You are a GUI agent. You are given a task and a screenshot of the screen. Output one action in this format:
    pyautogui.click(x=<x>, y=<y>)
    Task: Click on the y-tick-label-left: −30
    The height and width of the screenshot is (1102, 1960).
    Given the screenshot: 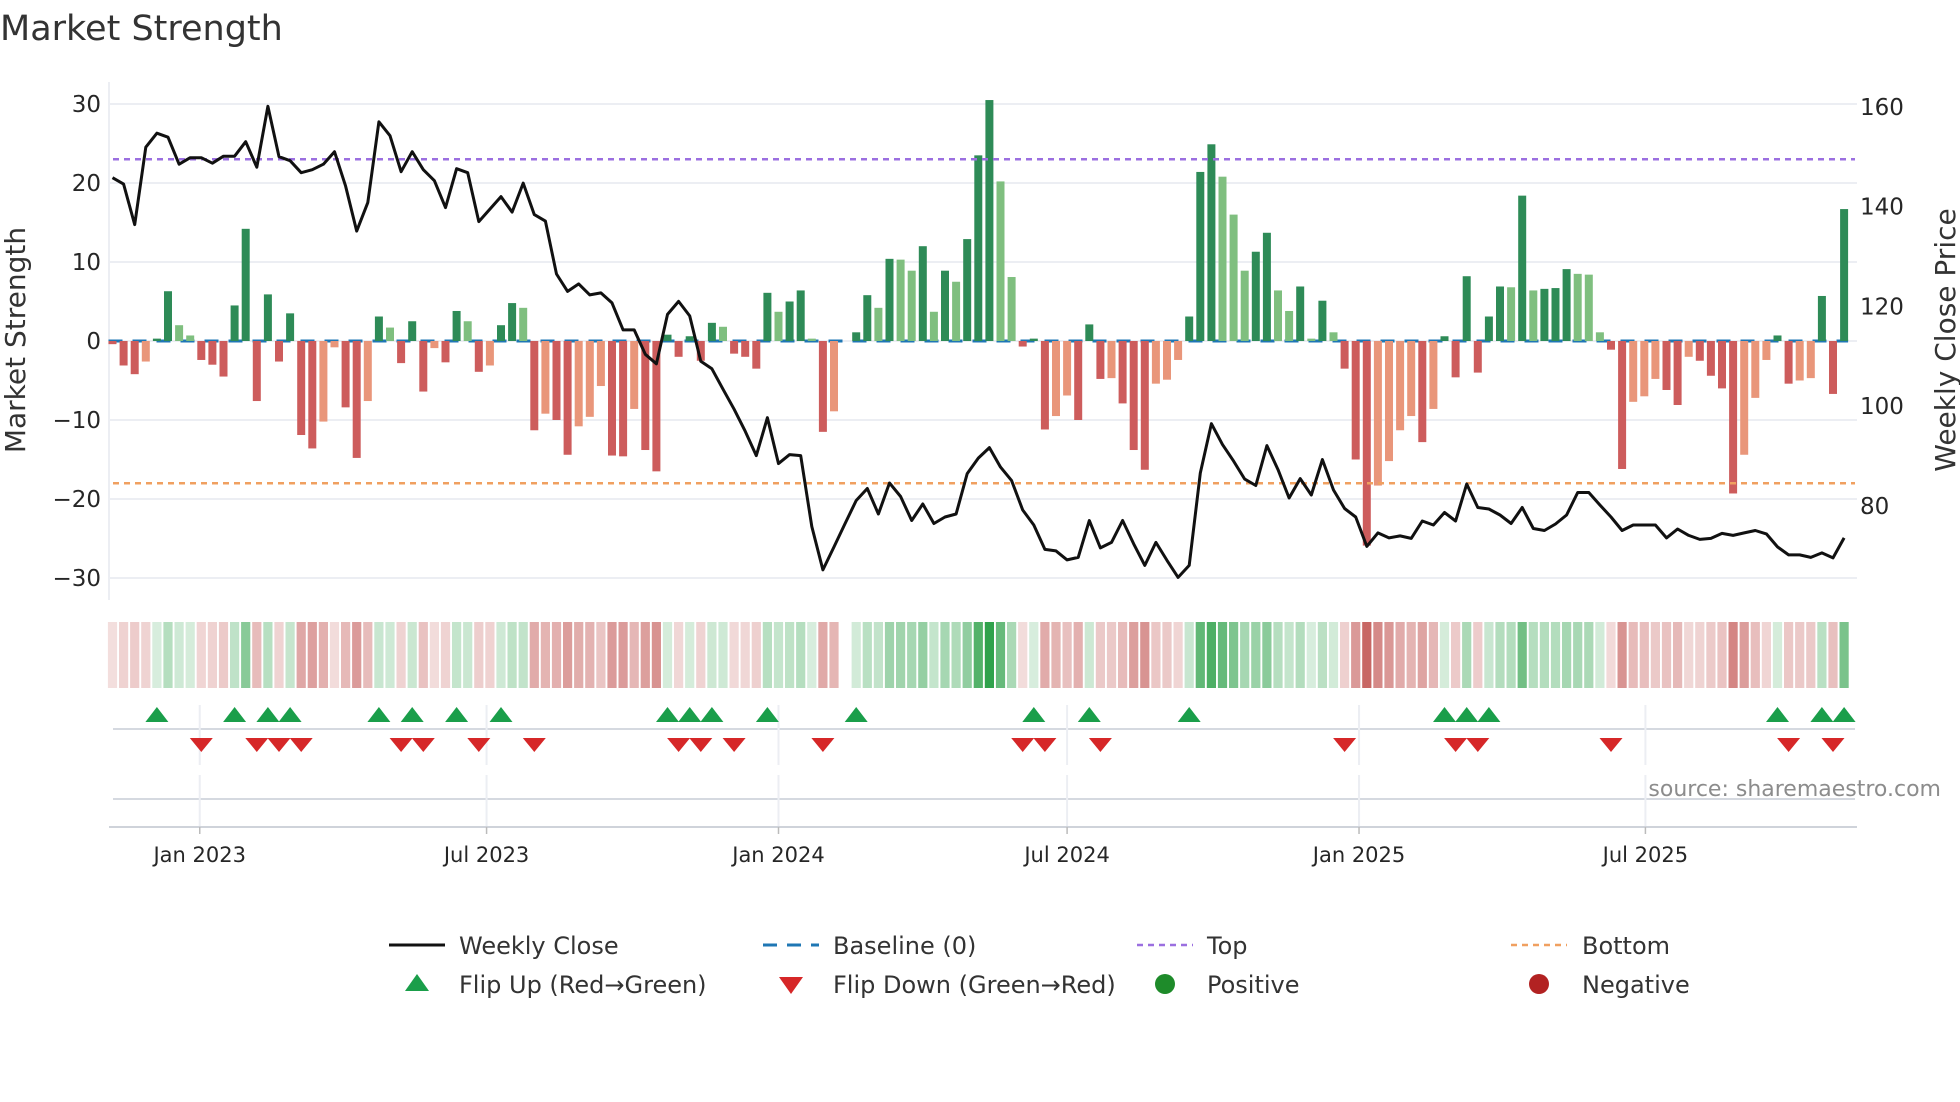 What is the action you would take?
    pyautogui.click(x=76, y=579)
    